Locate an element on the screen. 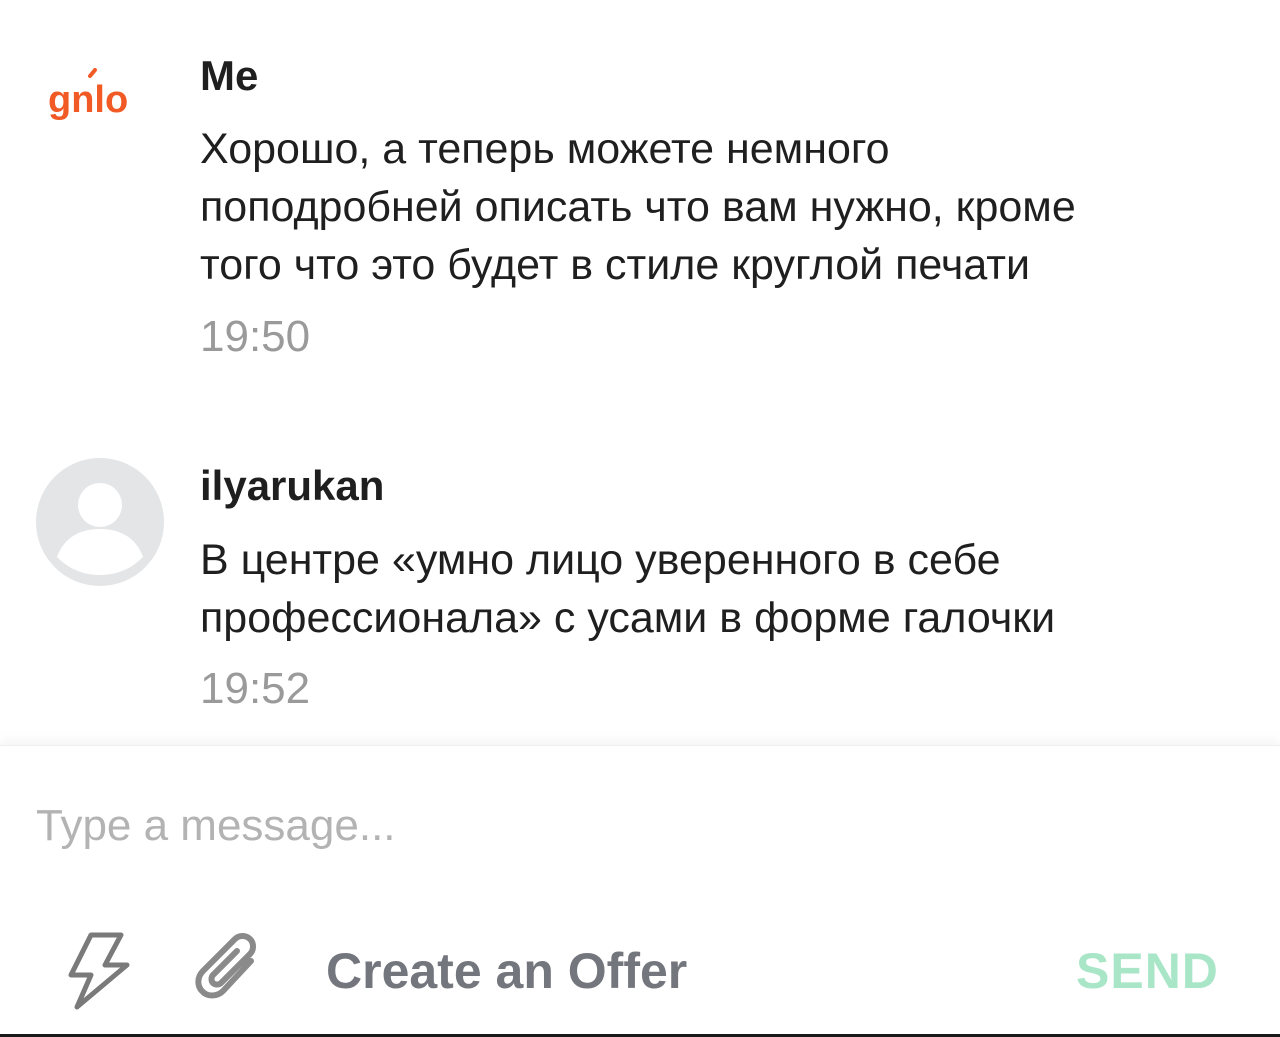 Image resolution: width=1280 pixels, height=1037 pixels. message-line: поподробней описать что вам нужно, кроме is located at coordinates (638, 207).